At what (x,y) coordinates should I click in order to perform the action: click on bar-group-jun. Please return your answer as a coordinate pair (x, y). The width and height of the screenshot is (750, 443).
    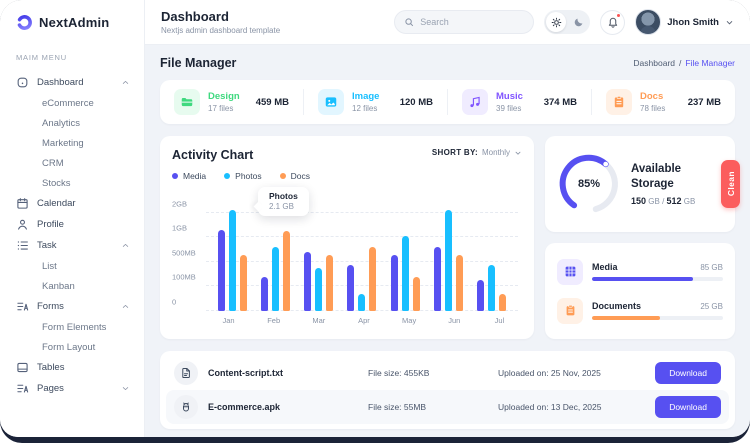
    Looking at the image, I should click on (448, 257).